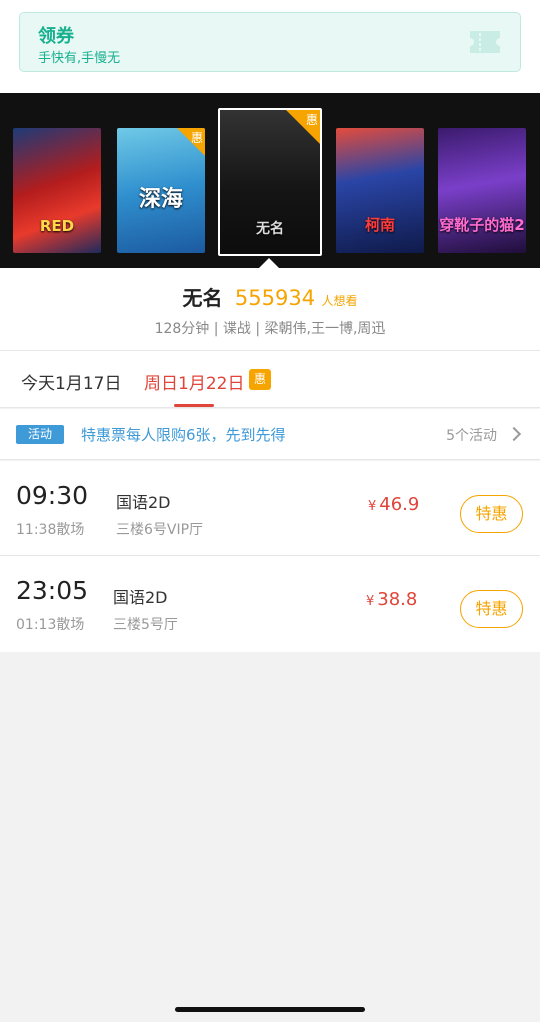 The width and height of the screenshot is (540, 1022). What do you see at coordinates (270, 508) in the screenshot?
I see `showtime-row: 09:30 11:38散场 国语2D 三楼6号VIP厅 ¥46.9 特惠` at bounding box center [270, 508].